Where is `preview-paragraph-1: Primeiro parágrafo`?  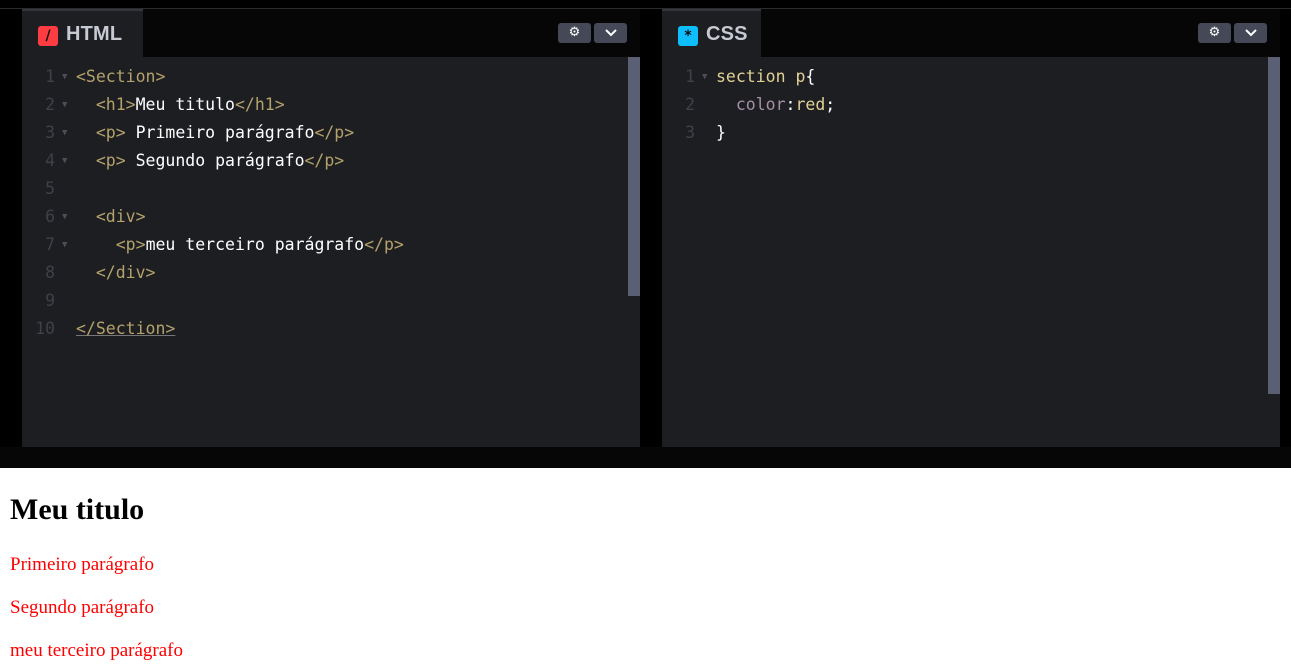
preview-paragraph-1: Primeiro parágrafo is located at coordinates (82, 564).